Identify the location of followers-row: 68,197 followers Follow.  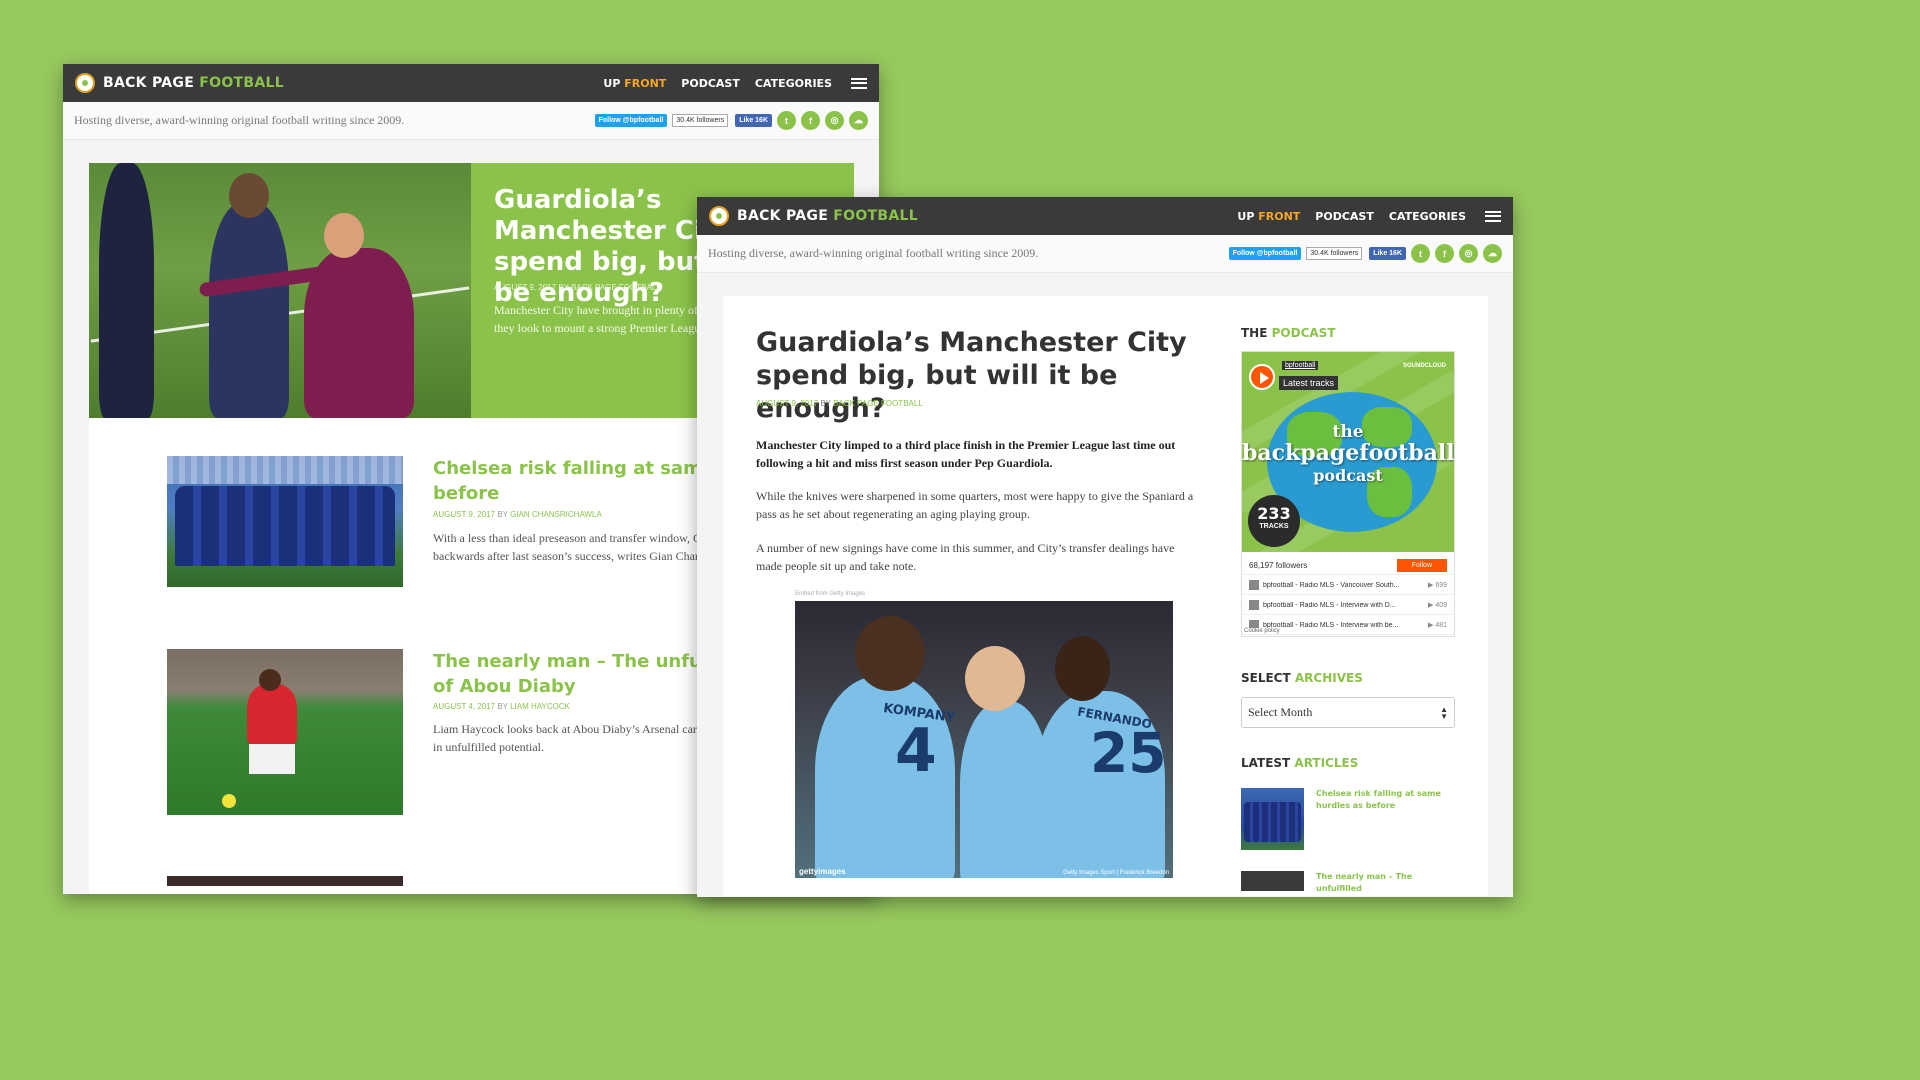
(1348, 566).